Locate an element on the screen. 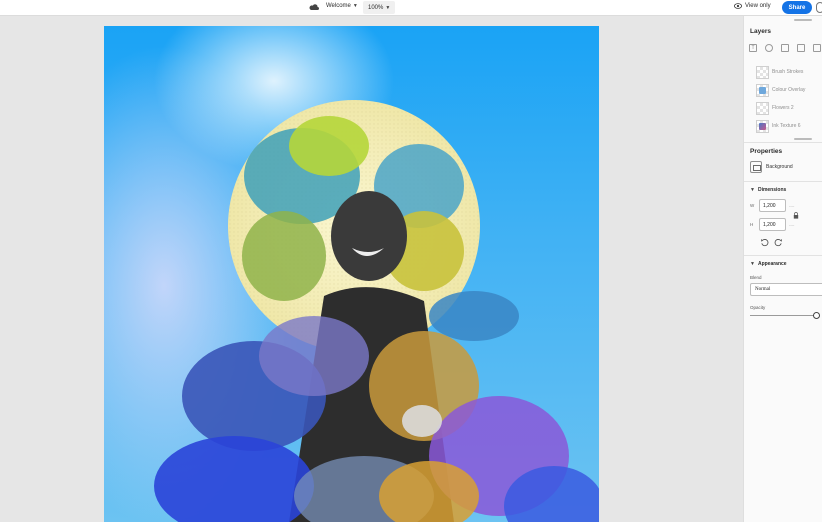  layer-name: Flowers 2 is located at coordinates (783, 108).